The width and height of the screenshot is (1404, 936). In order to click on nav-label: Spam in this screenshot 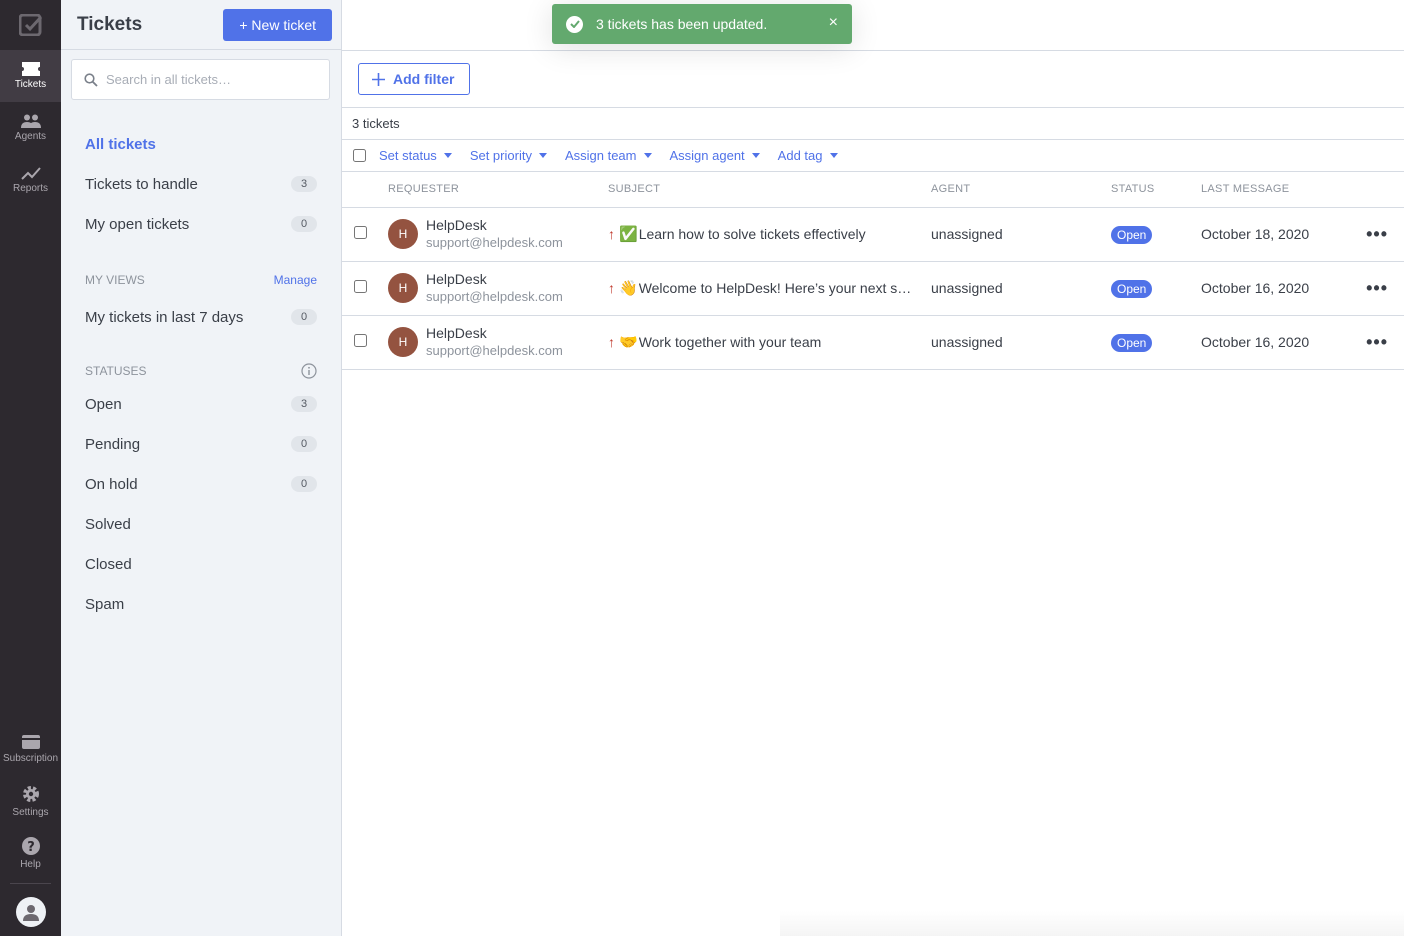, I will do `click(105, 604)`.